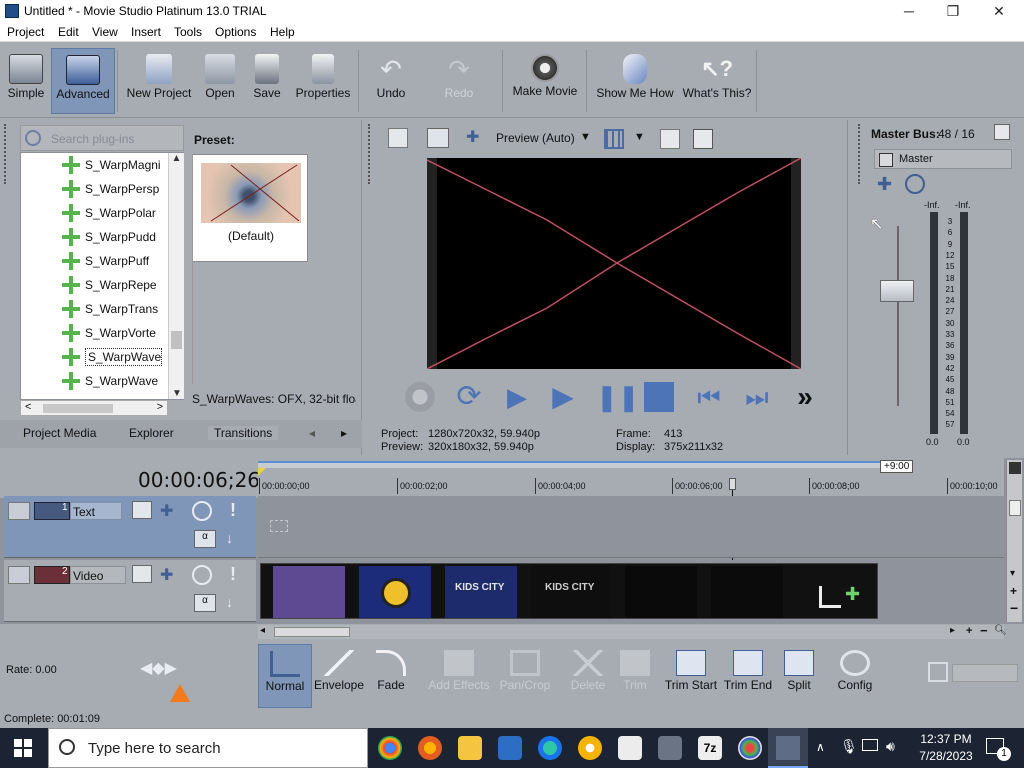  What do you see at coordinates (25, 32) in the screenshot?
I see `menu-project: Project` at bounding box center [25, 32].